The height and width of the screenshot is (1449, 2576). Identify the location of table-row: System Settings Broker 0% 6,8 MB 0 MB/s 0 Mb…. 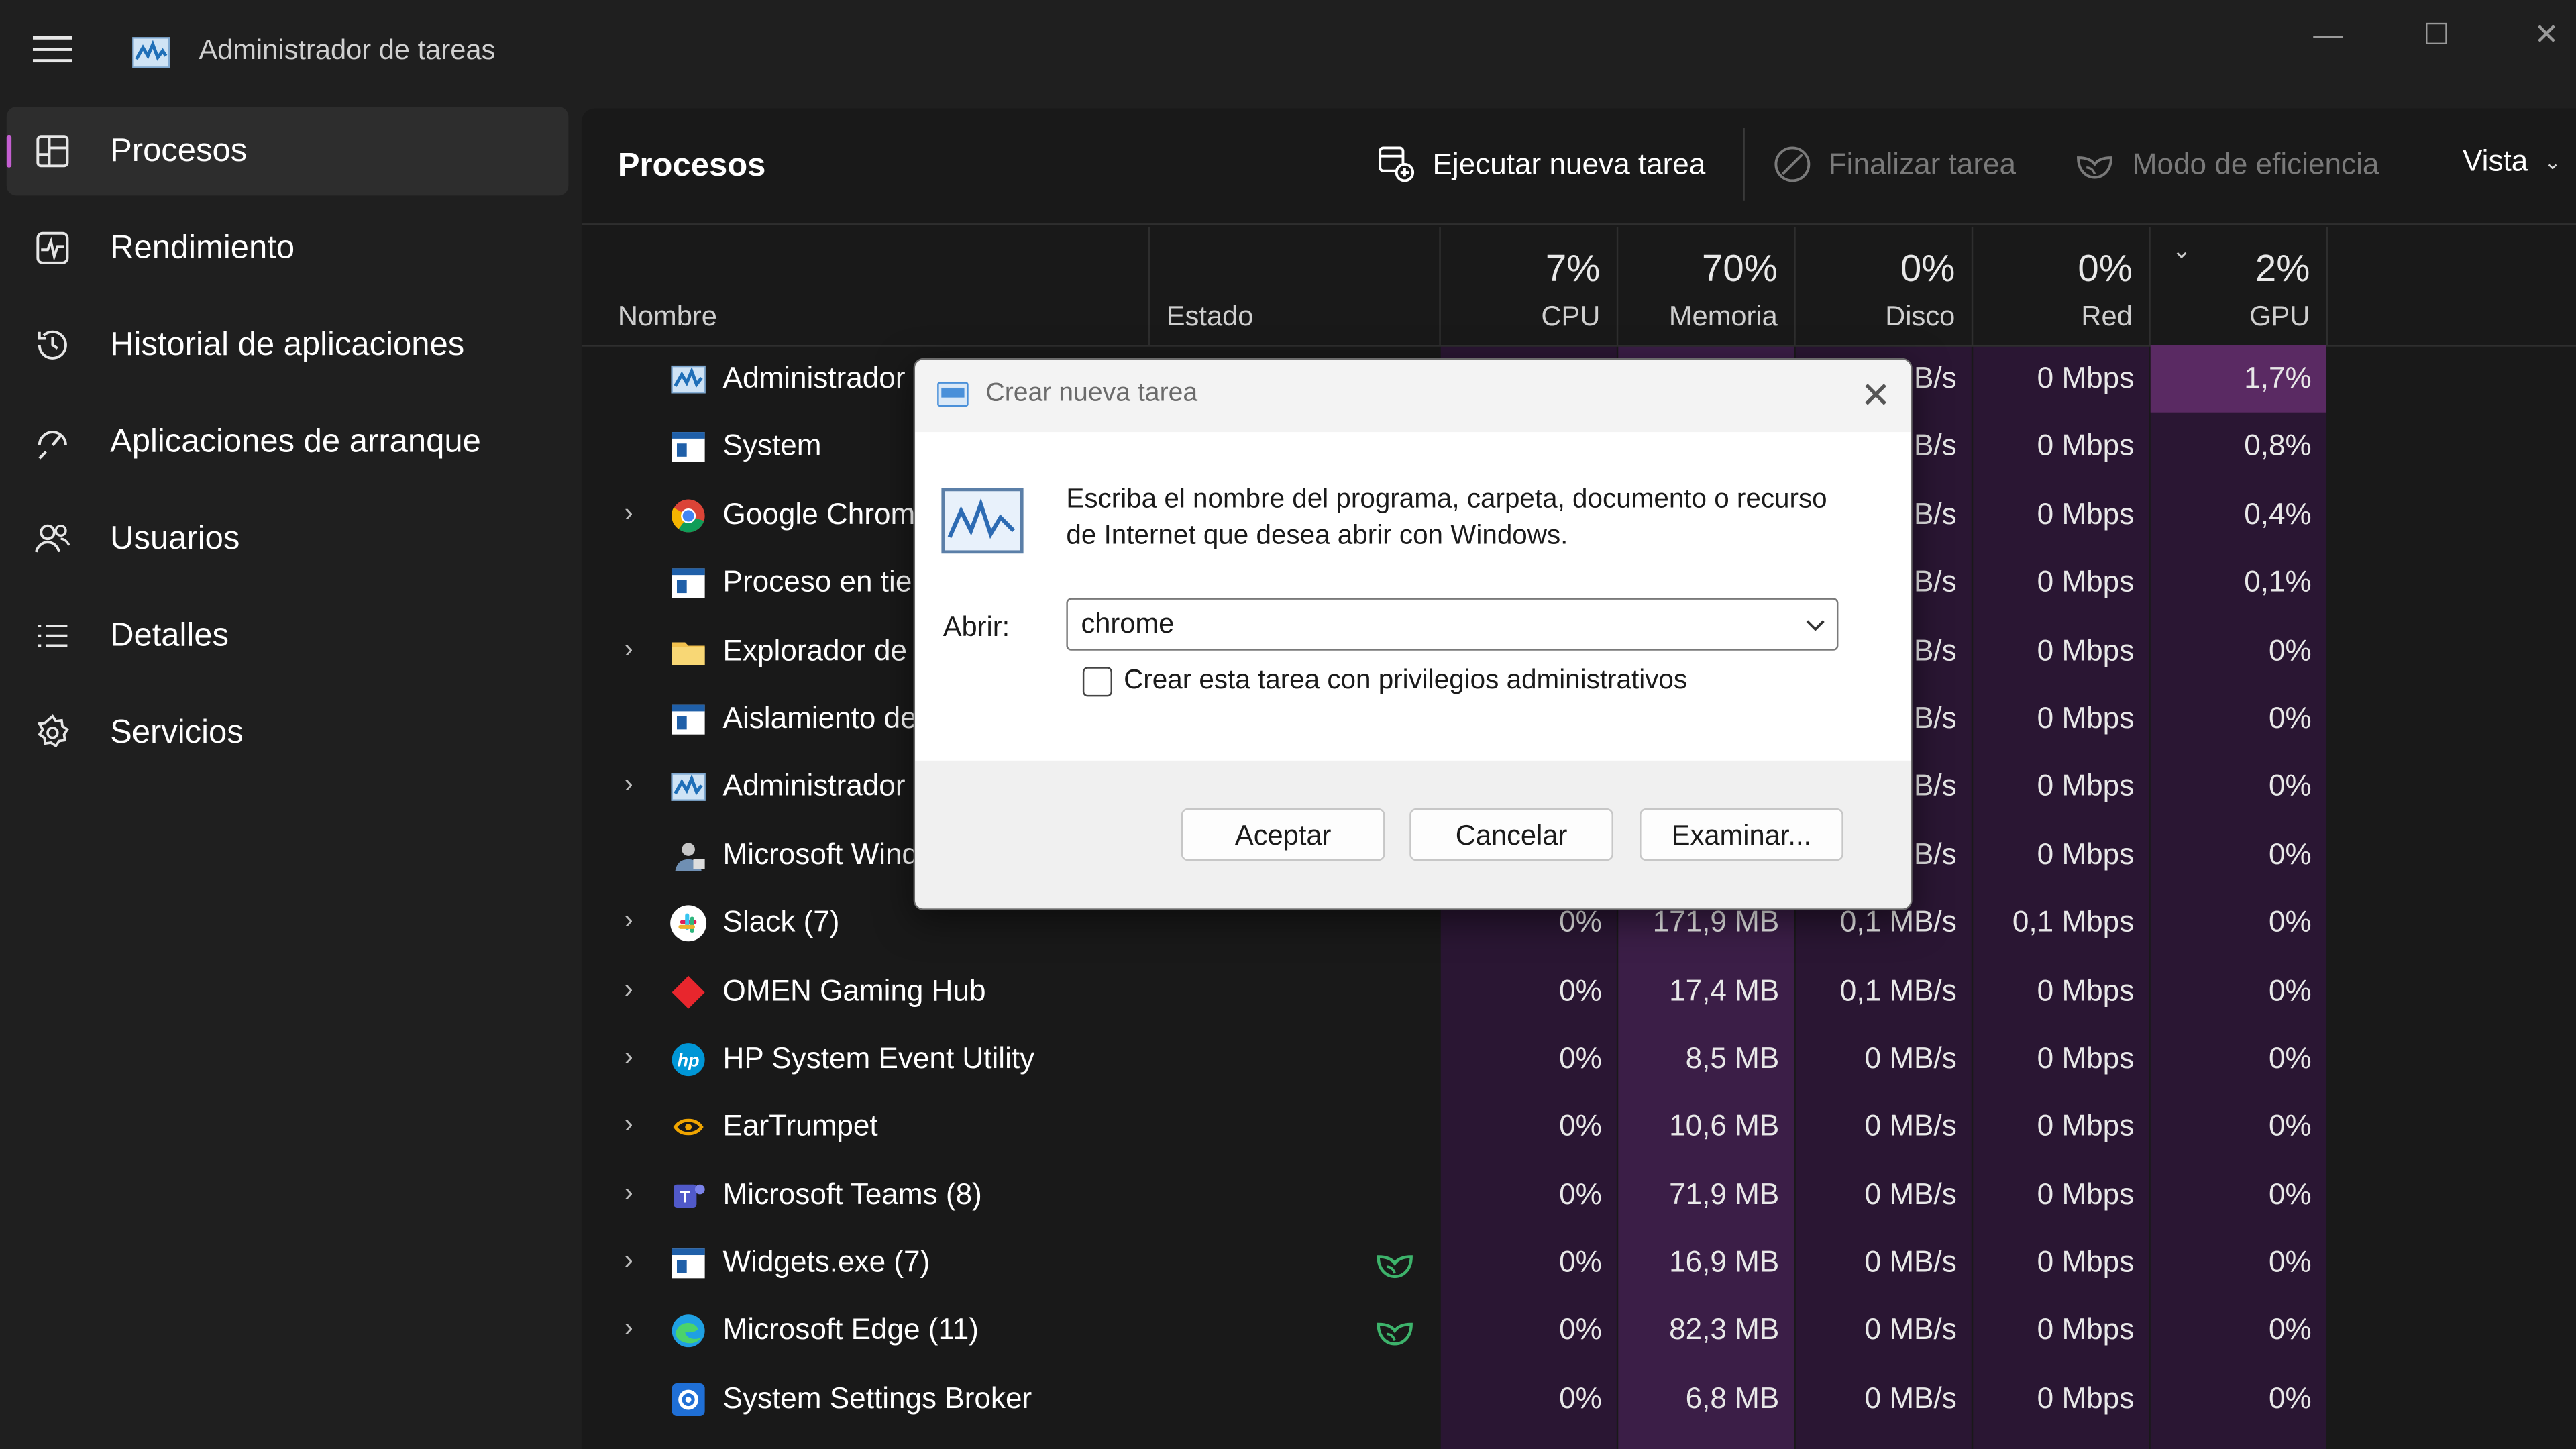
(1579, 1399).